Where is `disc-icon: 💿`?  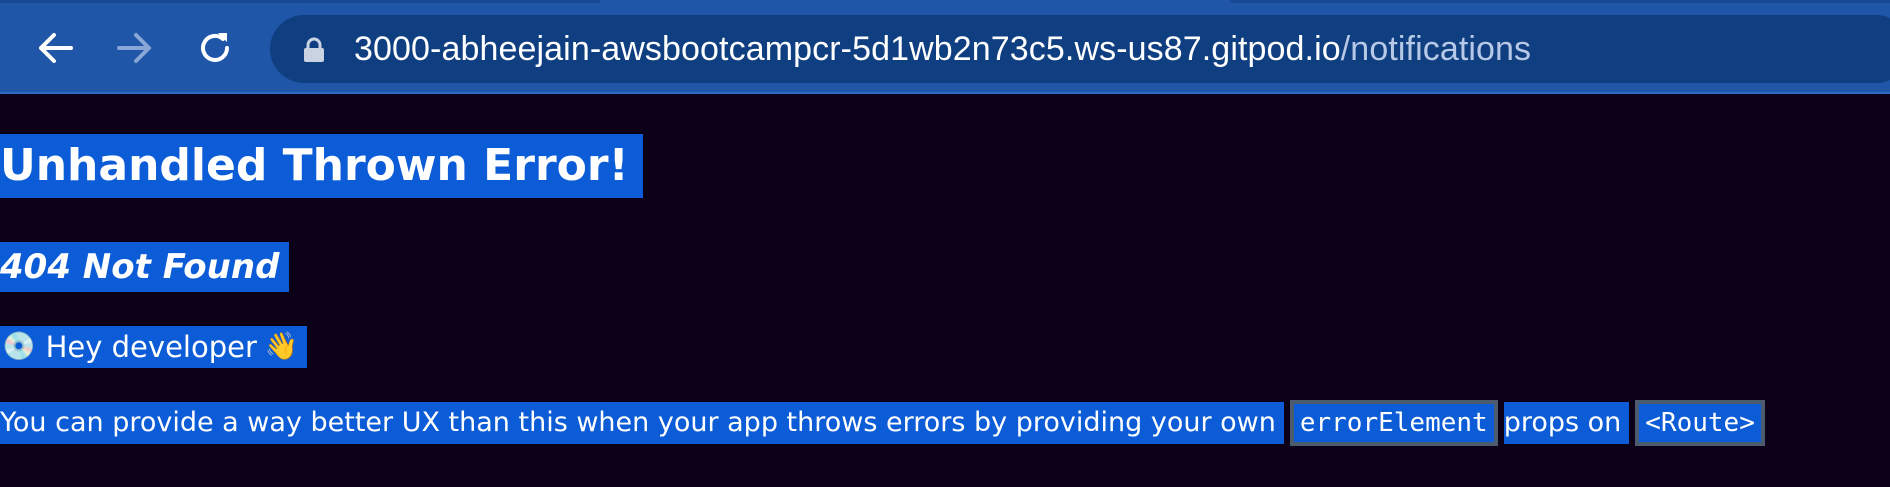
disc-icon: 💿 is located at coordinates (19, 346).